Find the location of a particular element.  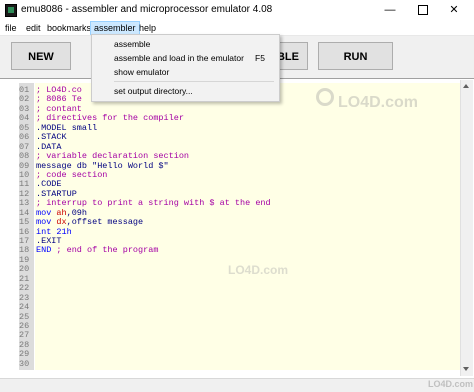

app-icon is located at coordinates (11, 10).